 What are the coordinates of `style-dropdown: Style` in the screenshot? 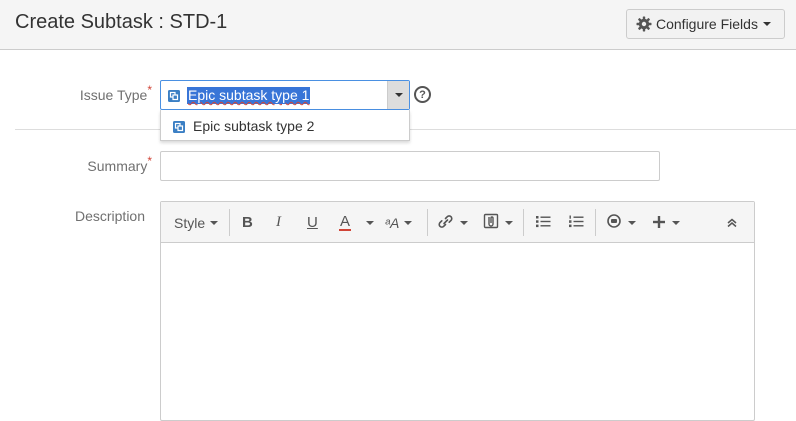 It's located at (196, 222).